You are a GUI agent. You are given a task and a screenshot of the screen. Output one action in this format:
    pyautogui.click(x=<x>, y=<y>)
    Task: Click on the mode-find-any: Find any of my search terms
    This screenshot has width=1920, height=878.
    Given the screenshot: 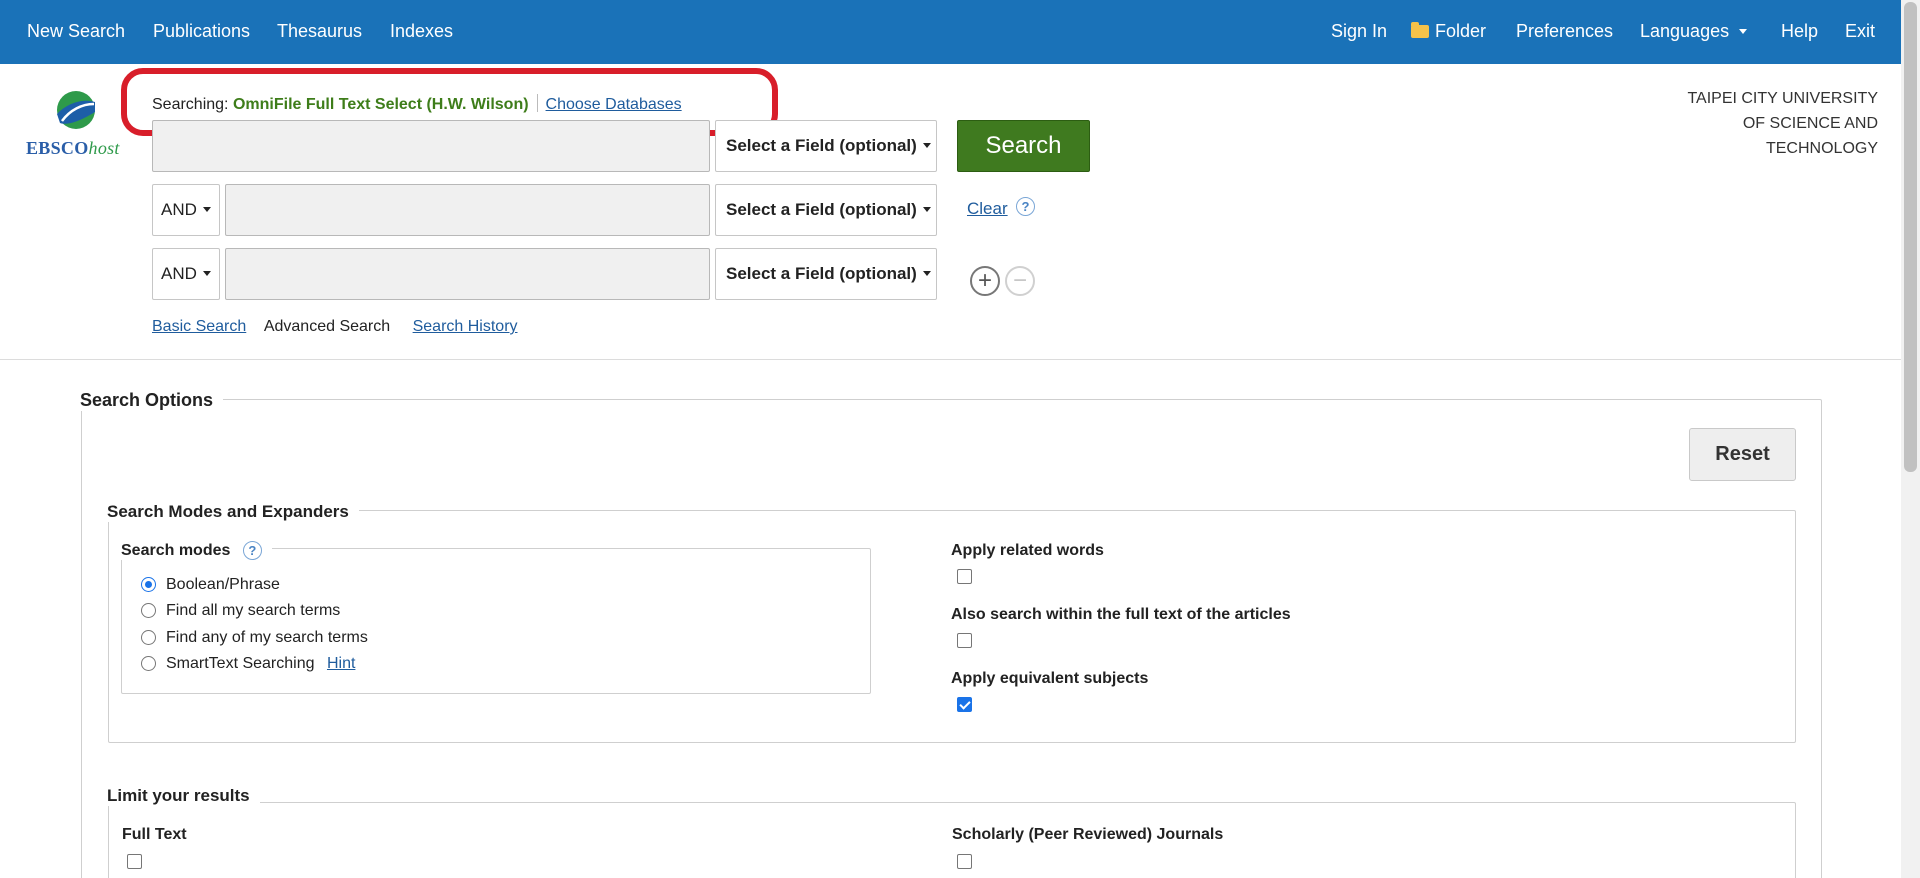 What is the action you would take?
    pyautogui.click(x=254, y=638)
    